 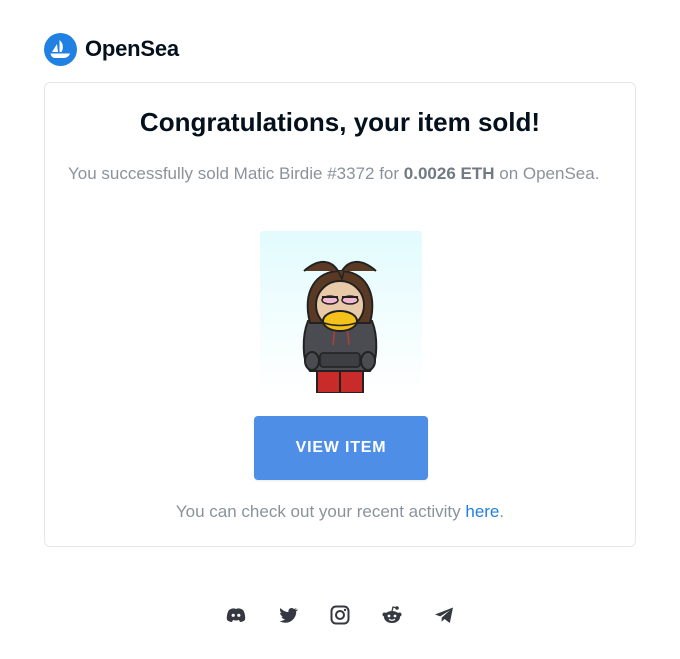 I want to click on header: OpenSea, so click(x=111, y=49).